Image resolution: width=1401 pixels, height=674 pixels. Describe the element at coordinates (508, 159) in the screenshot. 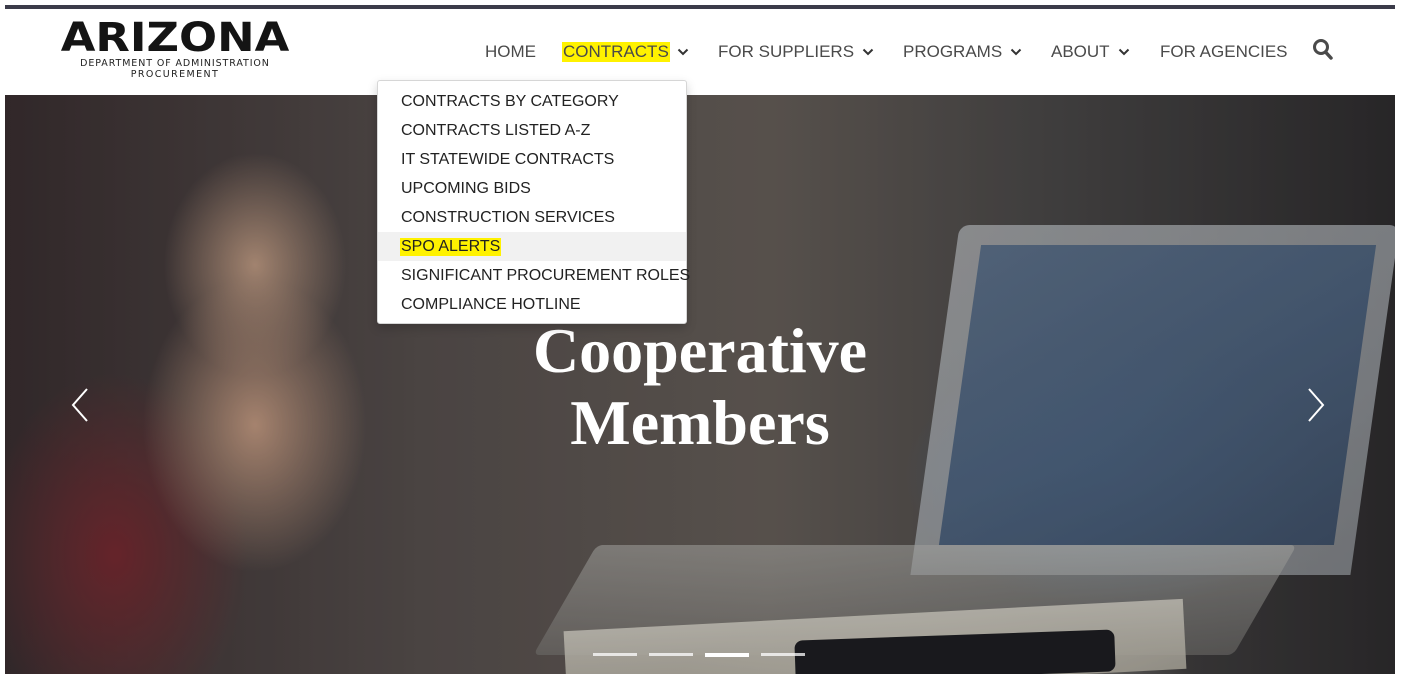

I see `menu-item-label: IT STATEWIDE CONTRACTS` at that location.